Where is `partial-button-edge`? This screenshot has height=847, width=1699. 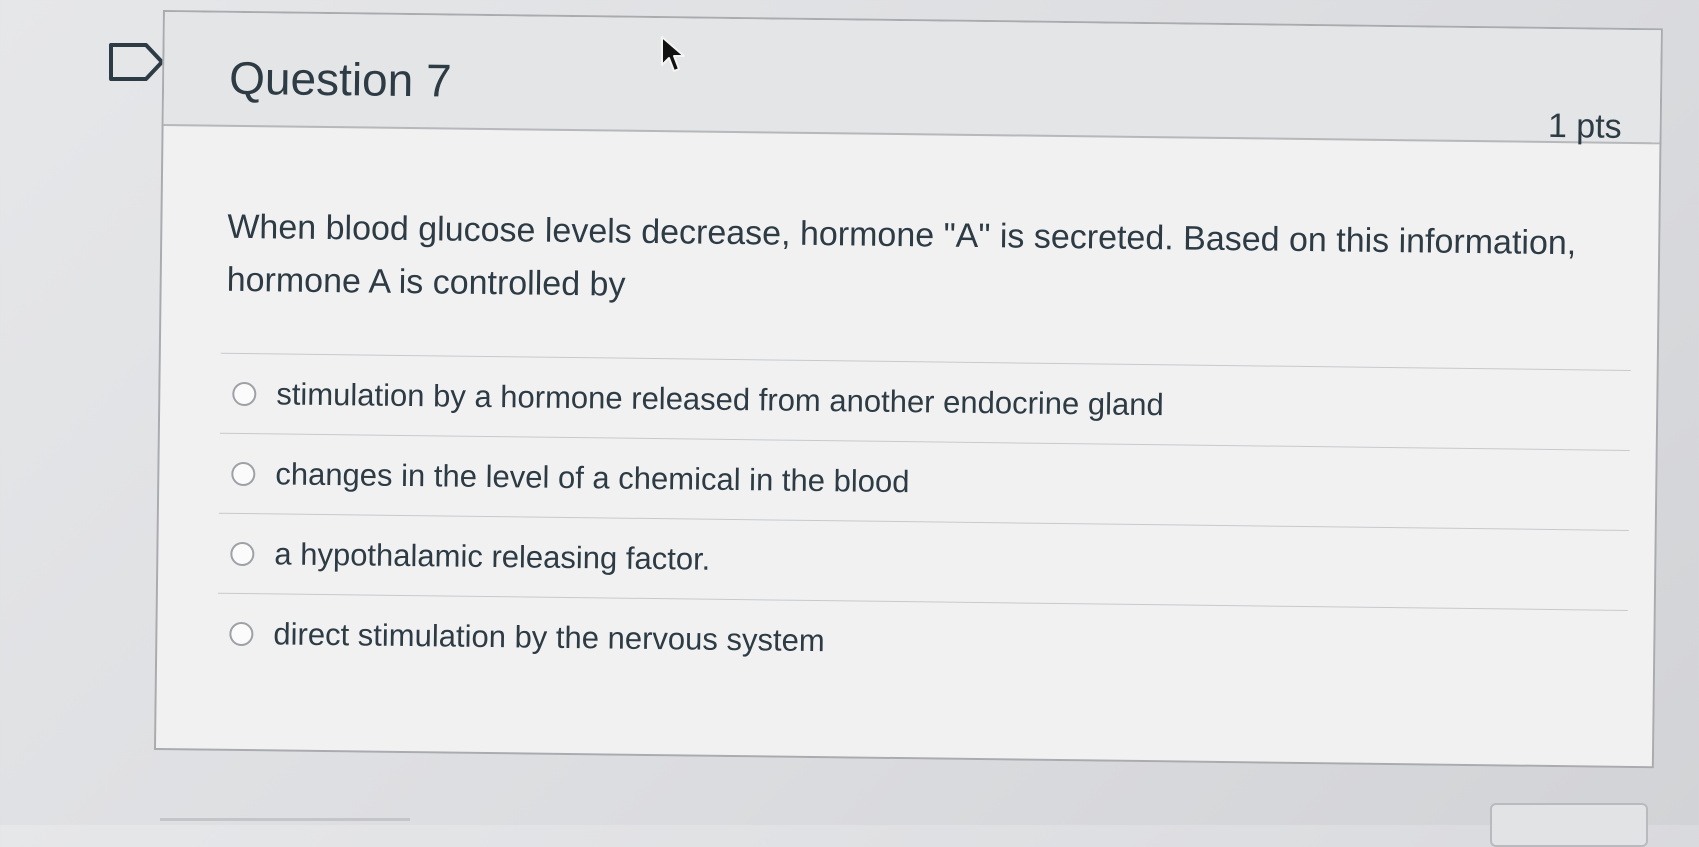 partial-button-edge is located at coordinates (285, 819).